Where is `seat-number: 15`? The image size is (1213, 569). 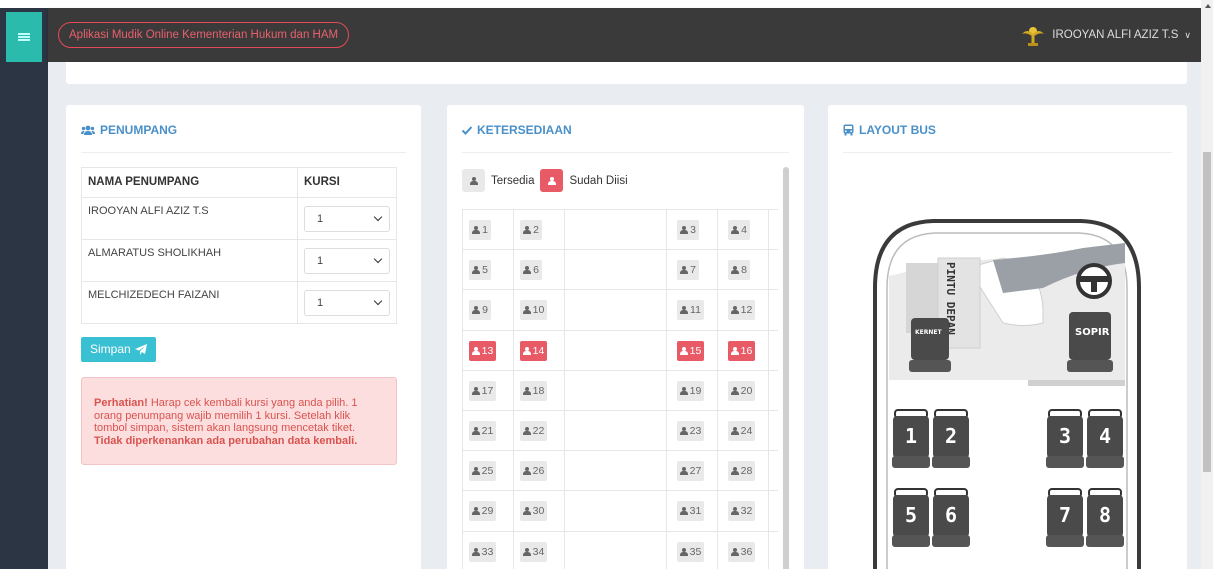 seat-number: 15 is located at coordinates (695, 350).